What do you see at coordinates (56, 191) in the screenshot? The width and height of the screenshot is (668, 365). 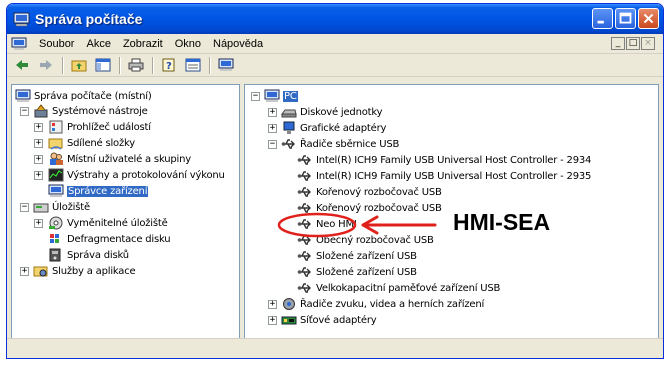 I see `device-manager-icon` at bounding box center [56, 191].